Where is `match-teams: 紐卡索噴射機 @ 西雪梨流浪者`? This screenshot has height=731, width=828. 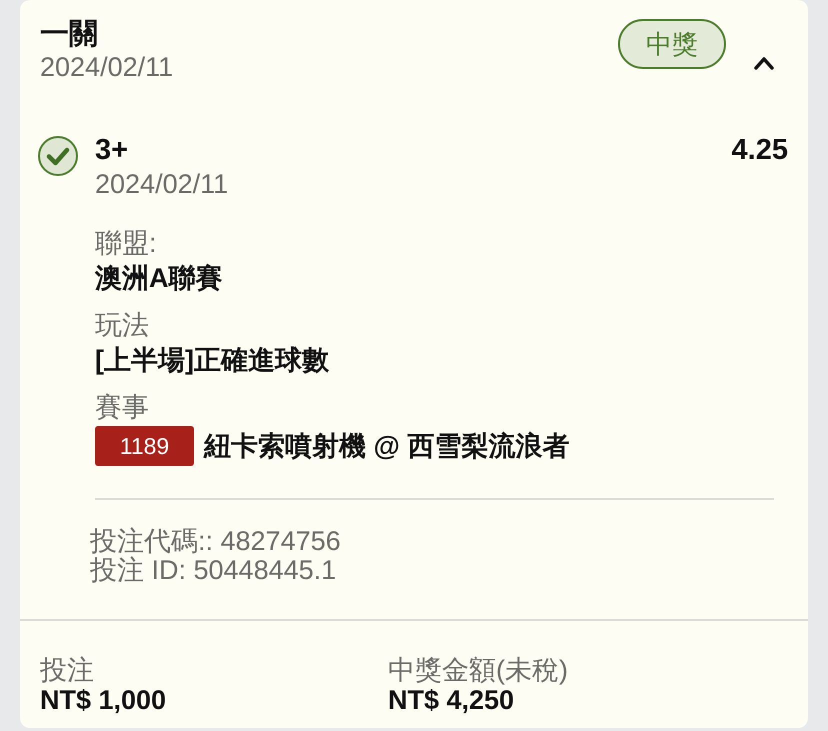 match-teams: 紐卡索噴射機 @ 西雪梨流浪者 is located at coordinates (387, 446).